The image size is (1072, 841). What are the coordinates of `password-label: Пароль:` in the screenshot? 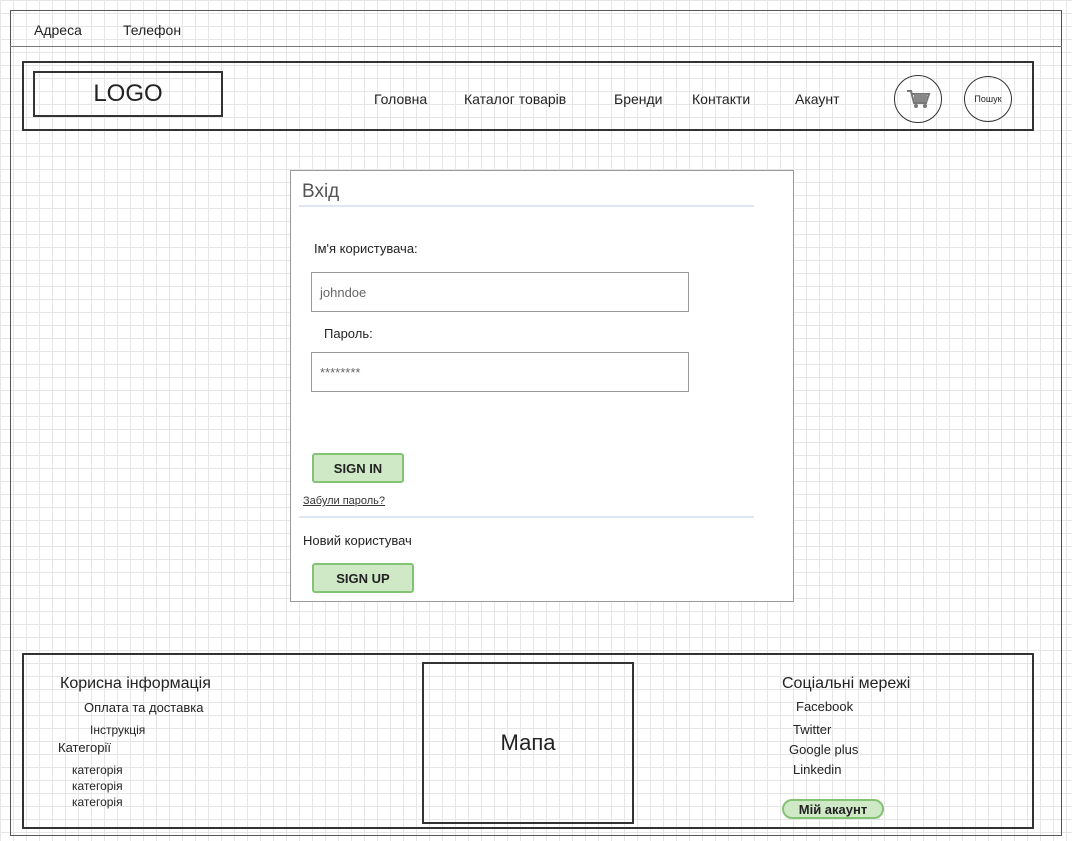 It's located at (348, 333).